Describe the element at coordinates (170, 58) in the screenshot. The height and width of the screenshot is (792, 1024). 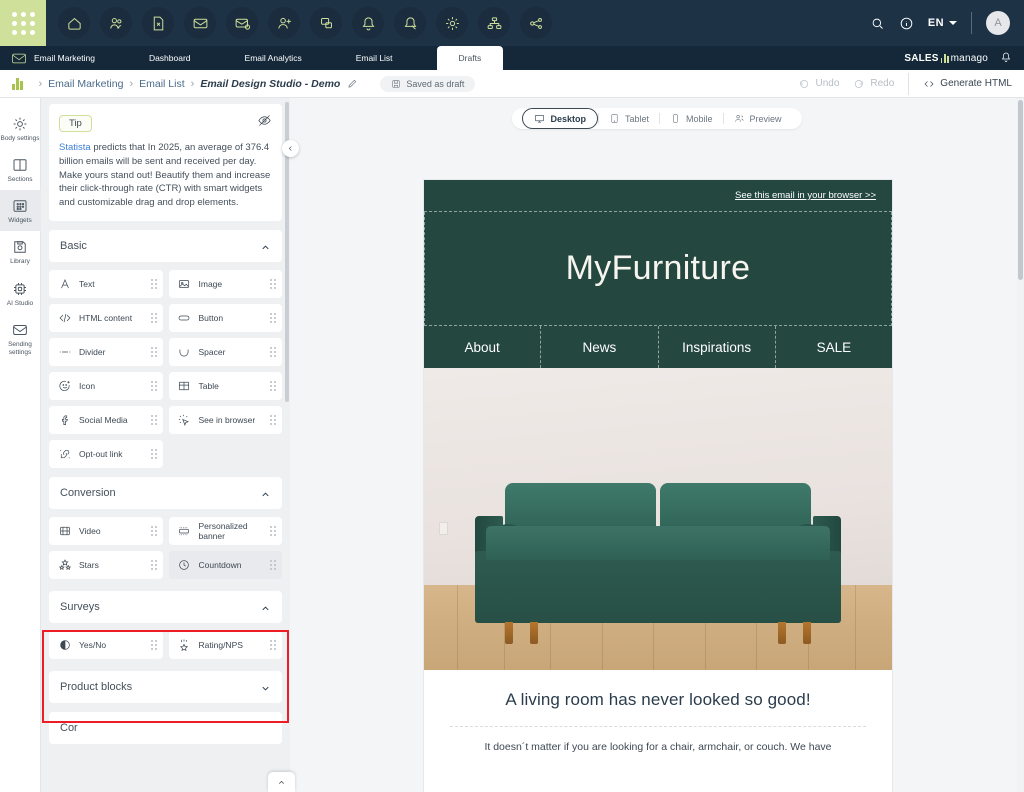
I see `tab-dashboard: Dashboard` at that location.